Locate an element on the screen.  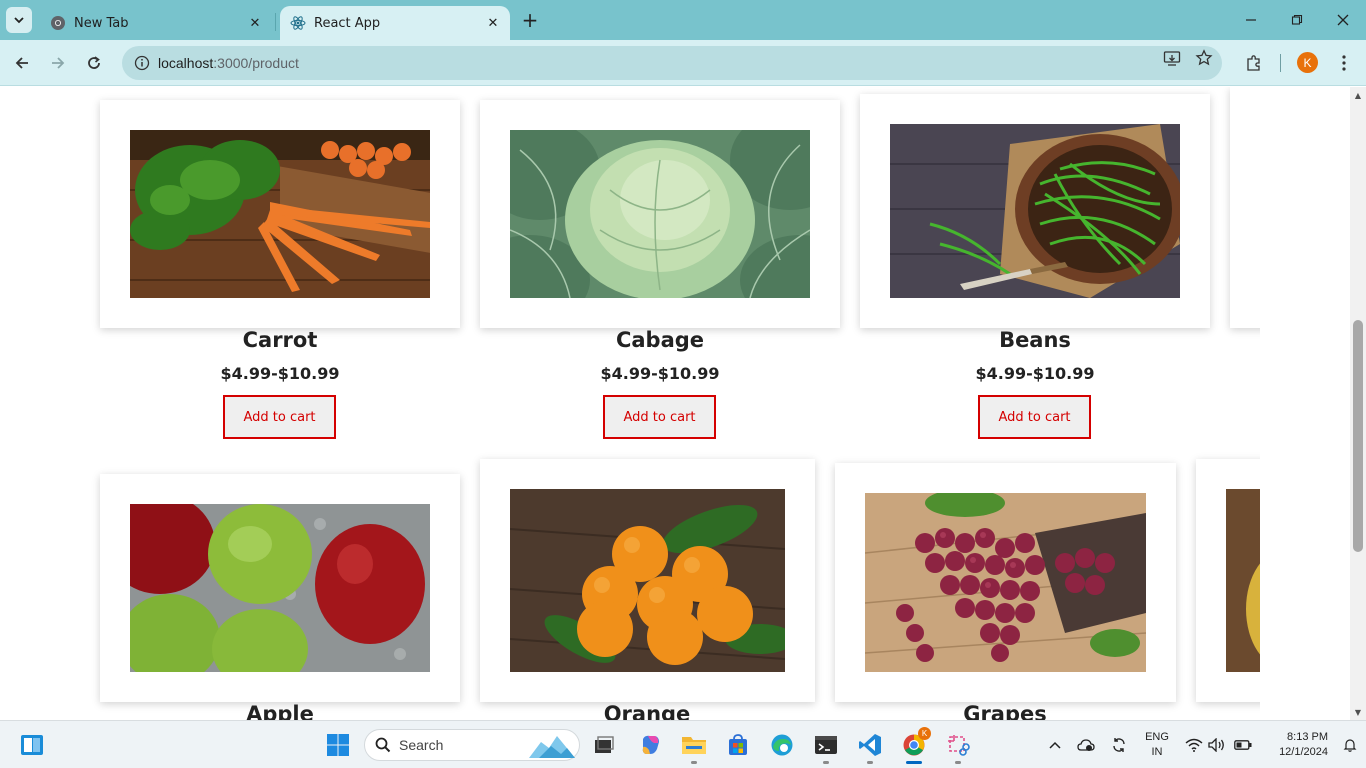
close-window-button is located at coordinates (1343, 20).